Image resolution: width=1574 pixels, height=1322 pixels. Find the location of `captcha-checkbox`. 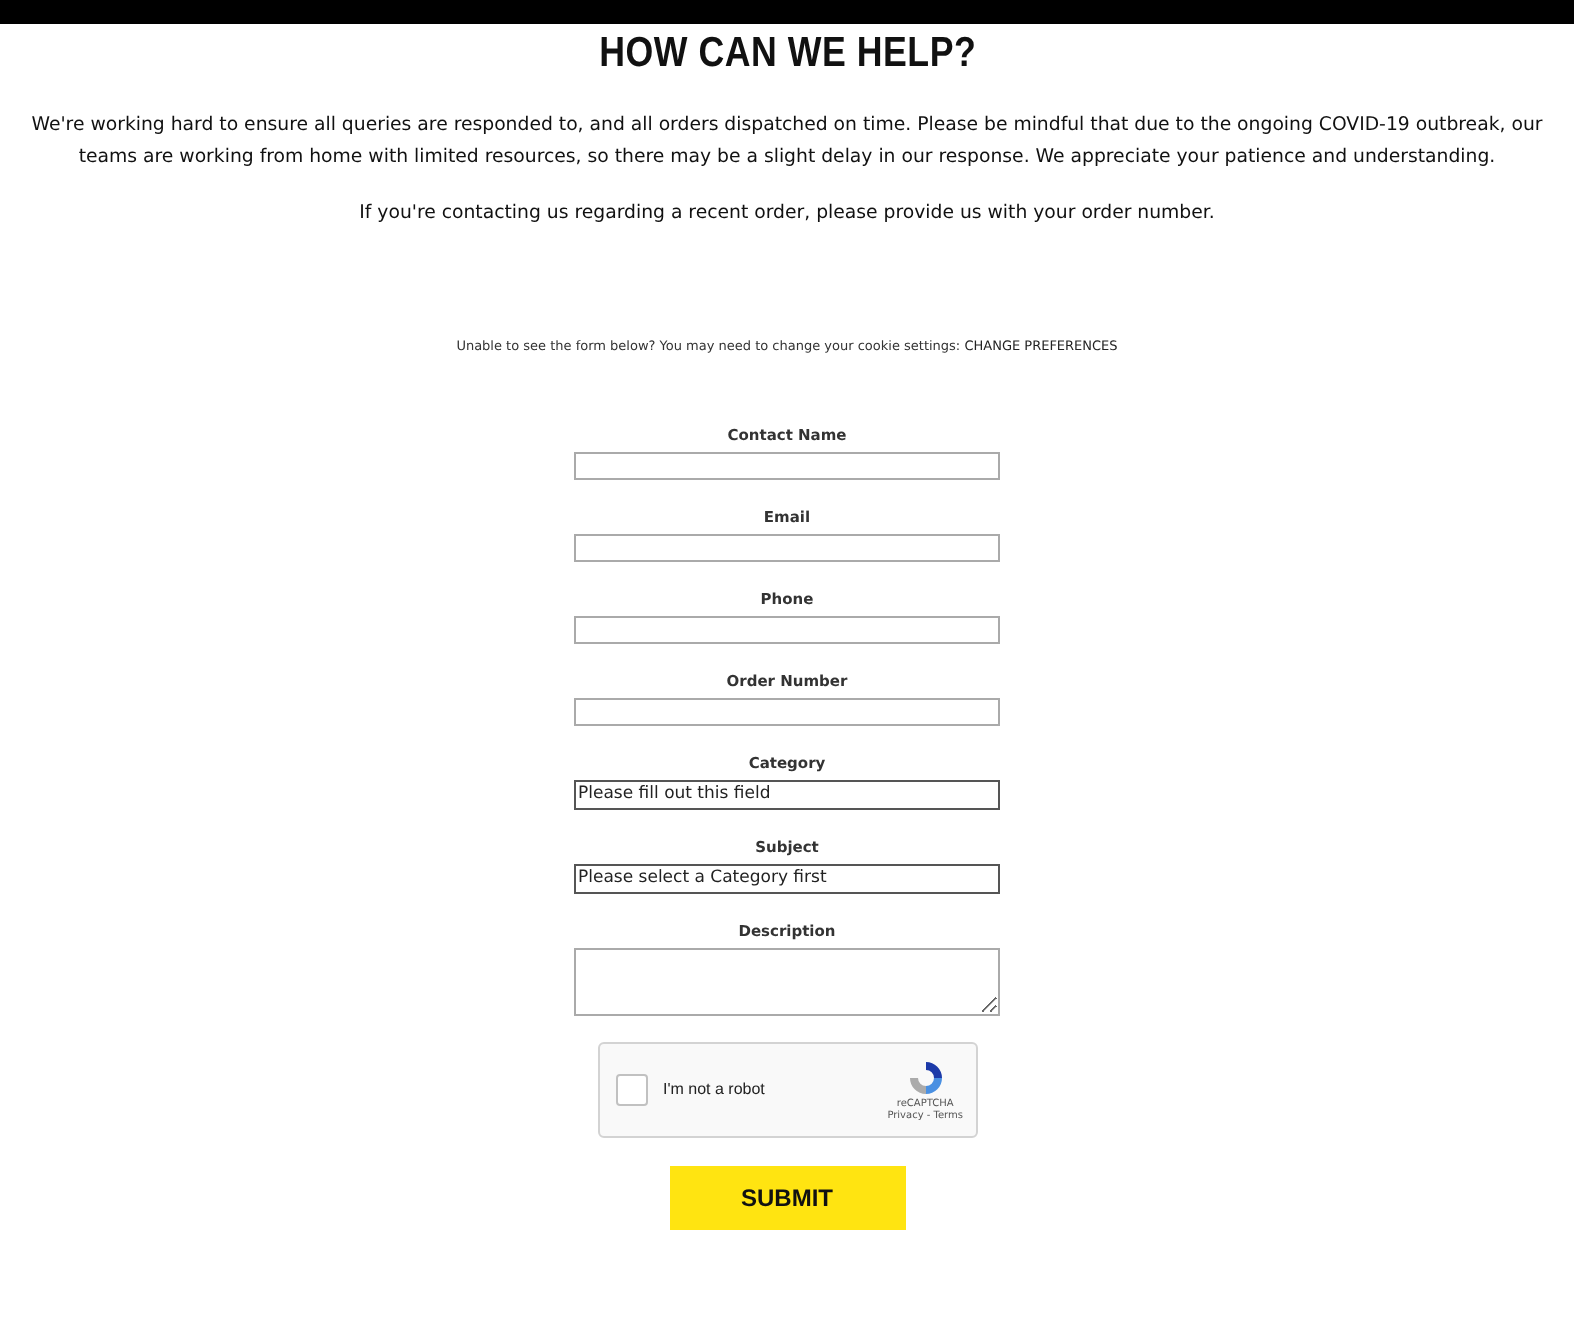

captcha-checkbox is located at coordinates (631, 1089).